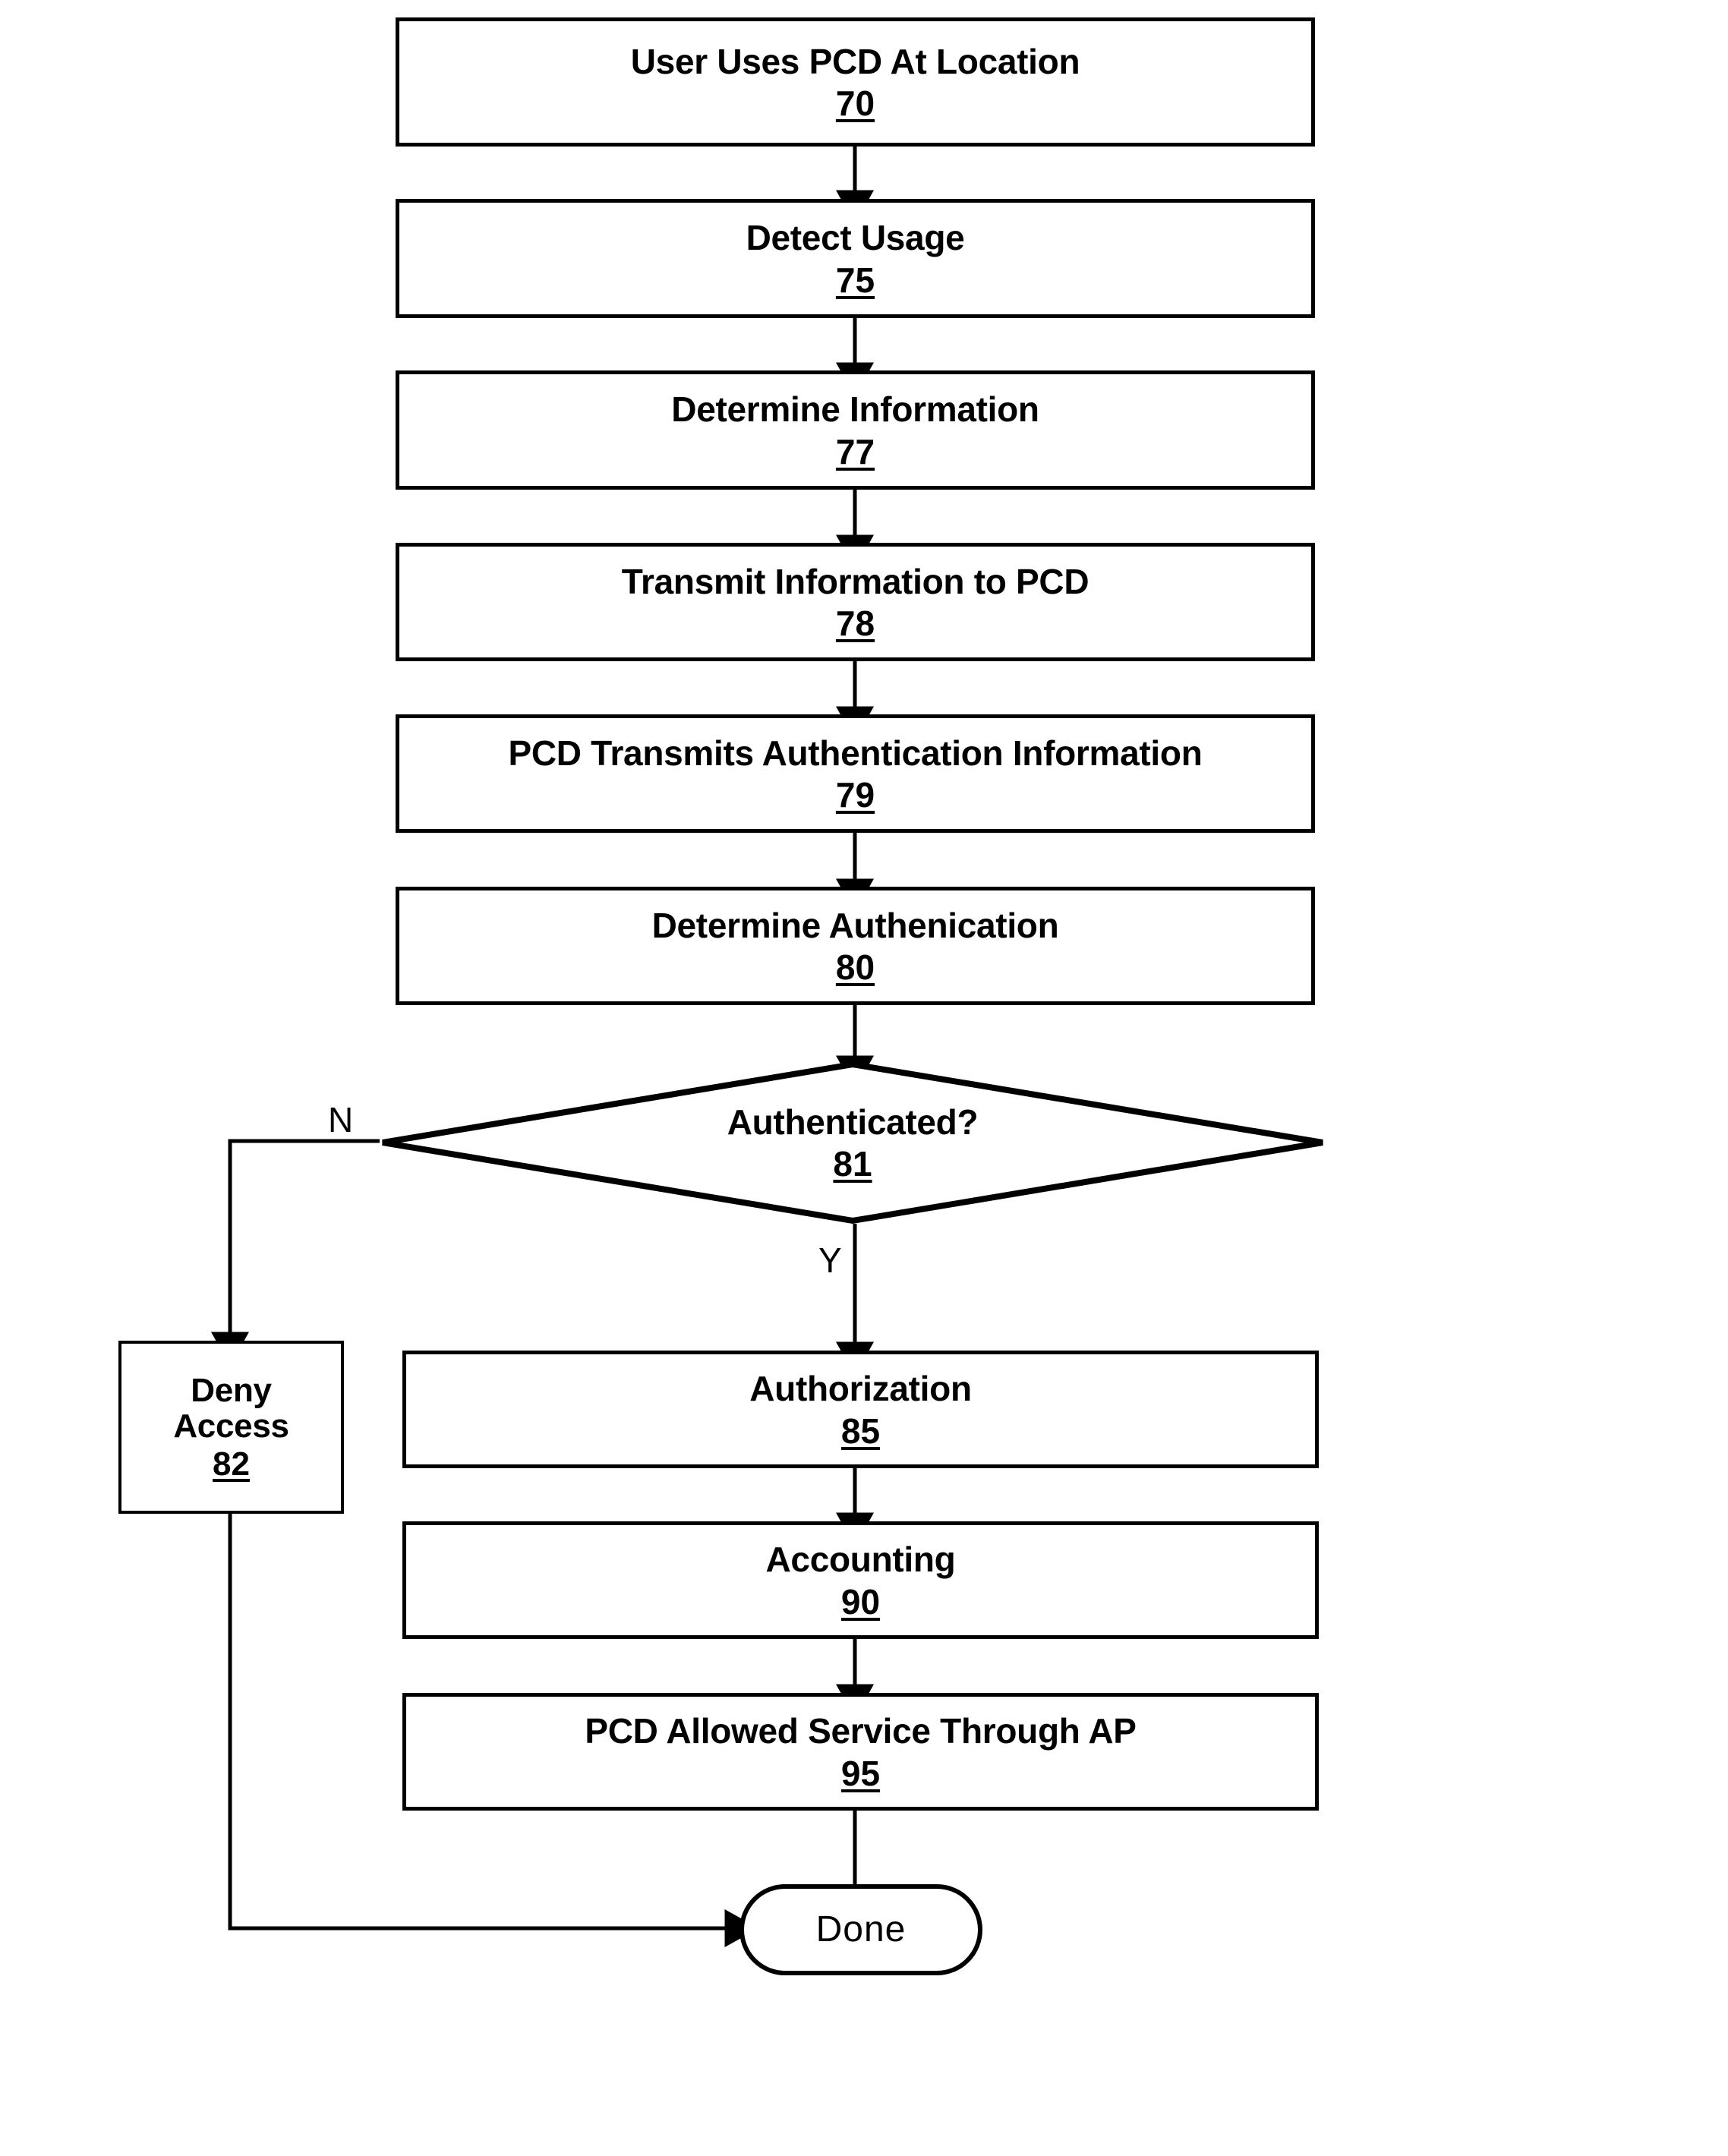 This screenshot has width=1728, height=2156. I want to click on node-reference-number: 80, so click(855, 967).